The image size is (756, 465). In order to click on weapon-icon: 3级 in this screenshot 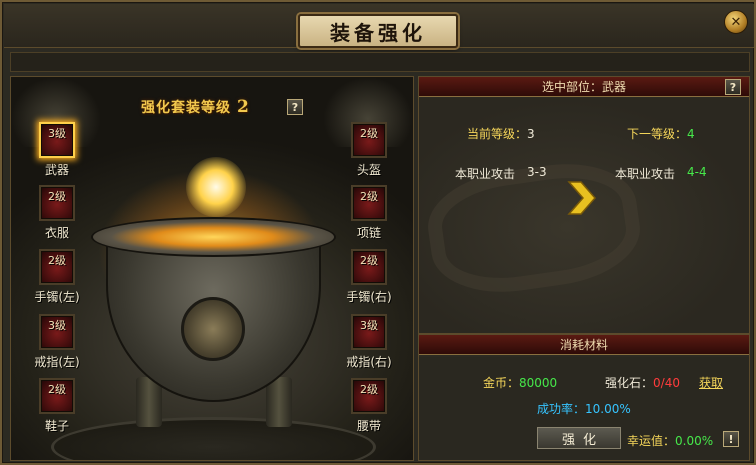, I will do `click(57, 140)`.